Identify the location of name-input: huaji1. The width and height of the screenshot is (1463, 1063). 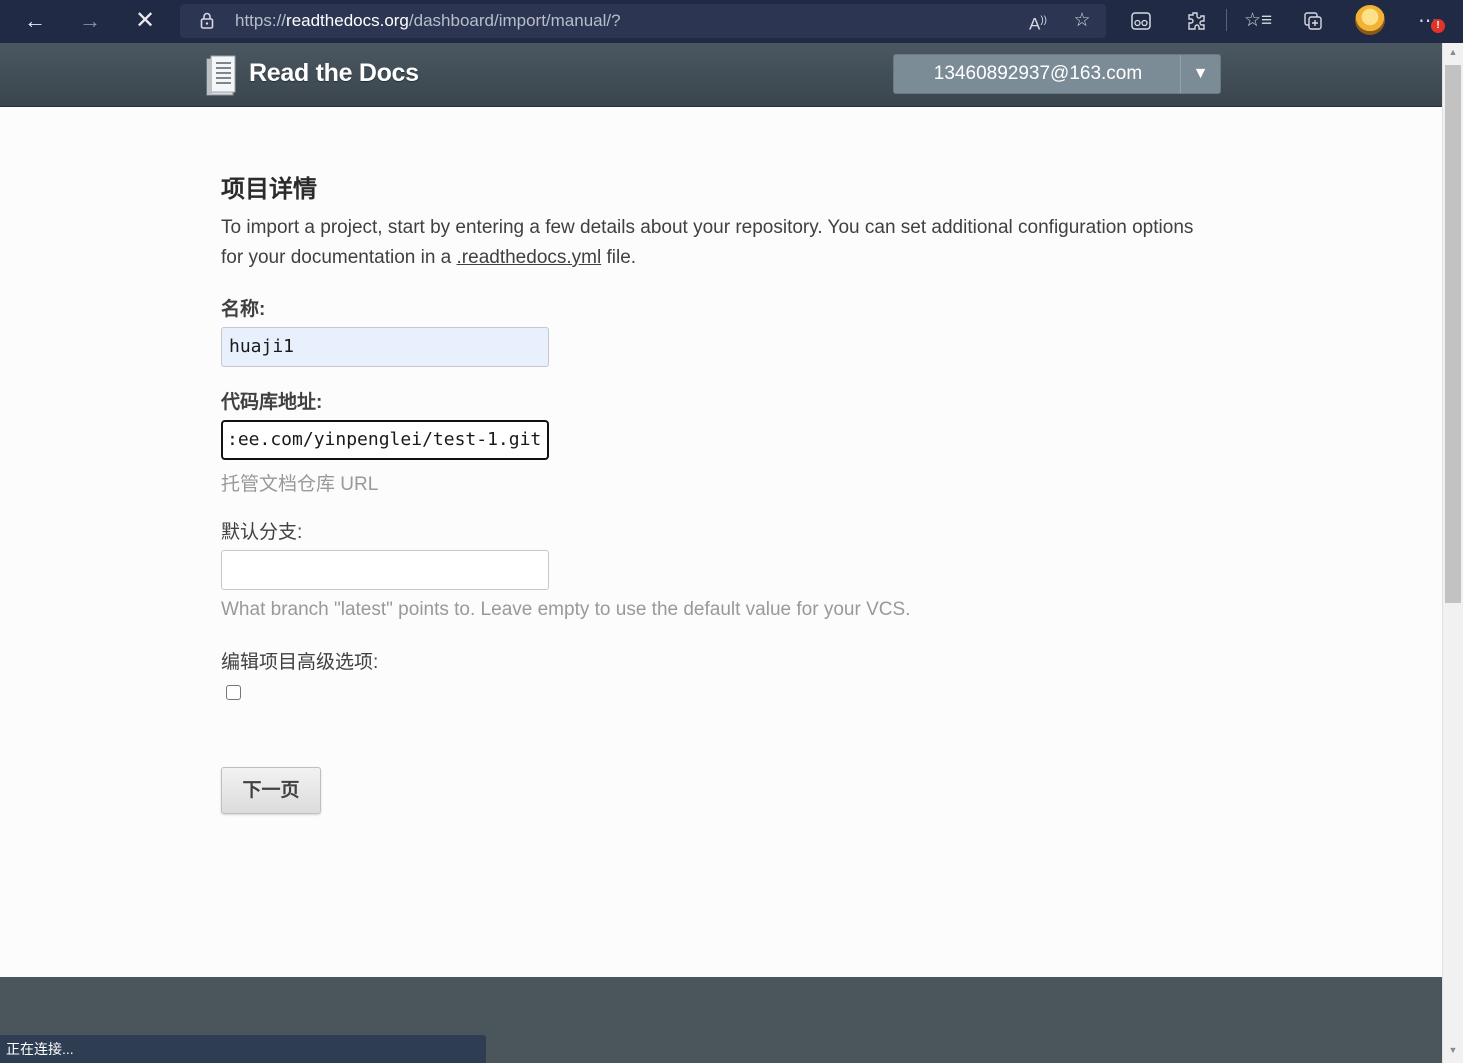
(385, 347).